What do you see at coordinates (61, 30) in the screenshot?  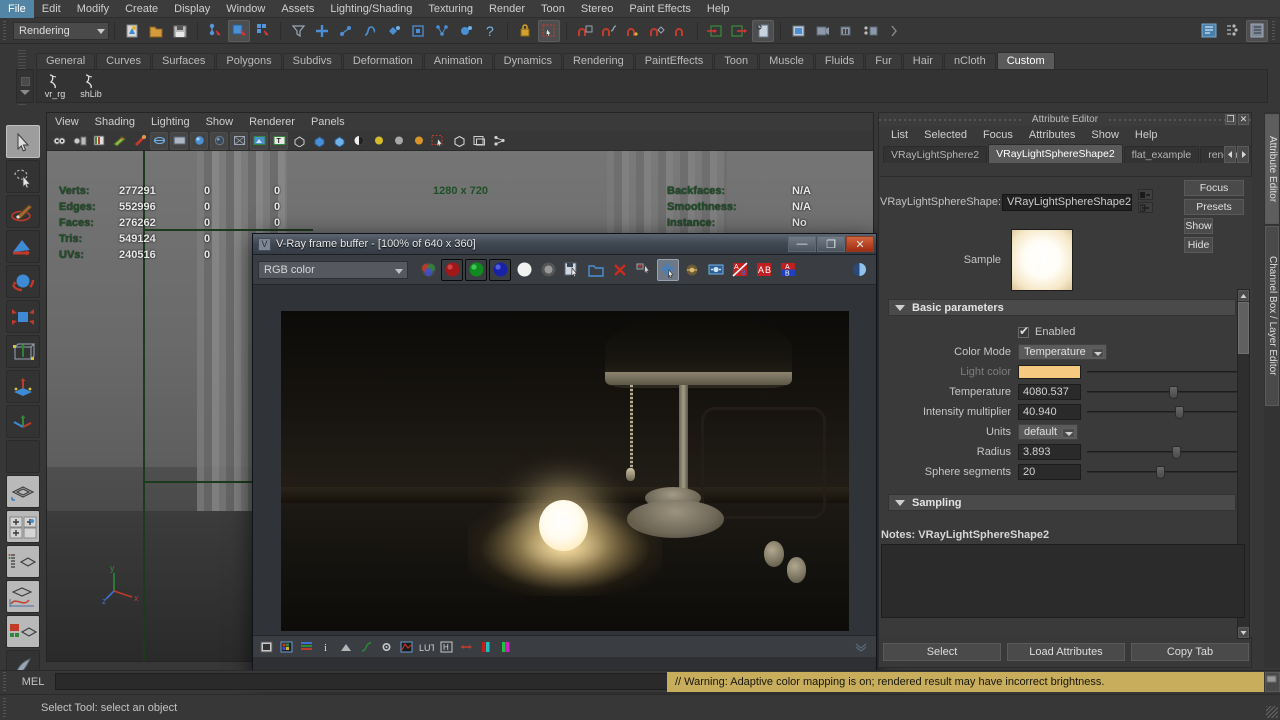 I see `menu-set-selector: Rendering` at bounding box center [61, 30].